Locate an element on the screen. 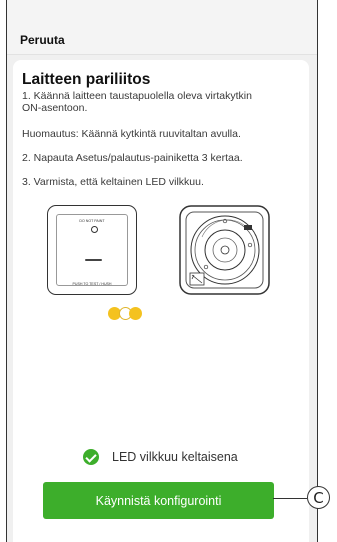  device-front-illustration: DO NOT PAINT PUSH TO TEST / HUSH is located at coordinates (92, 250).